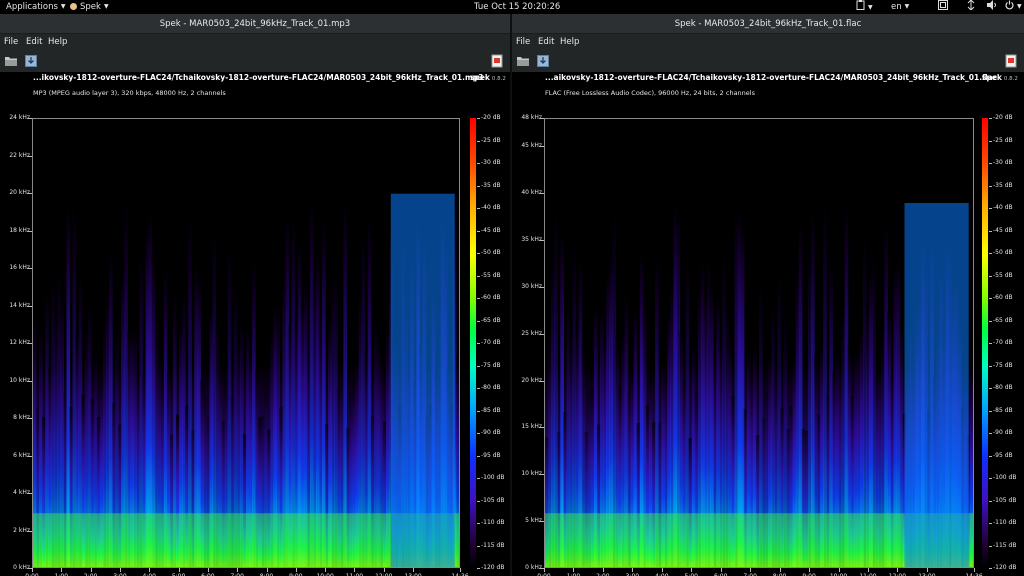 This screenshot has width=1024, height=576. What do you see at coordinates (531, 286) in the screenshot?
I see `freq-tick-label: 30 kHz` at bounding box center [531, 286].